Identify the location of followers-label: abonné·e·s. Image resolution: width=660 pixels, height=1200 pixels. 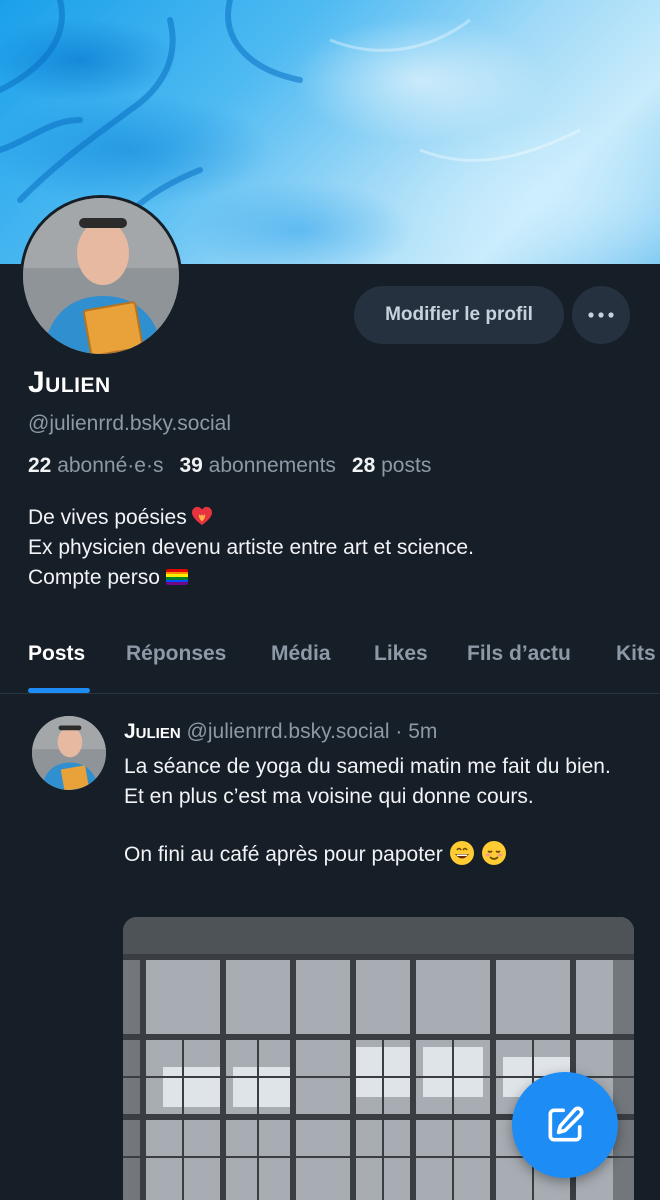
(110, 465).